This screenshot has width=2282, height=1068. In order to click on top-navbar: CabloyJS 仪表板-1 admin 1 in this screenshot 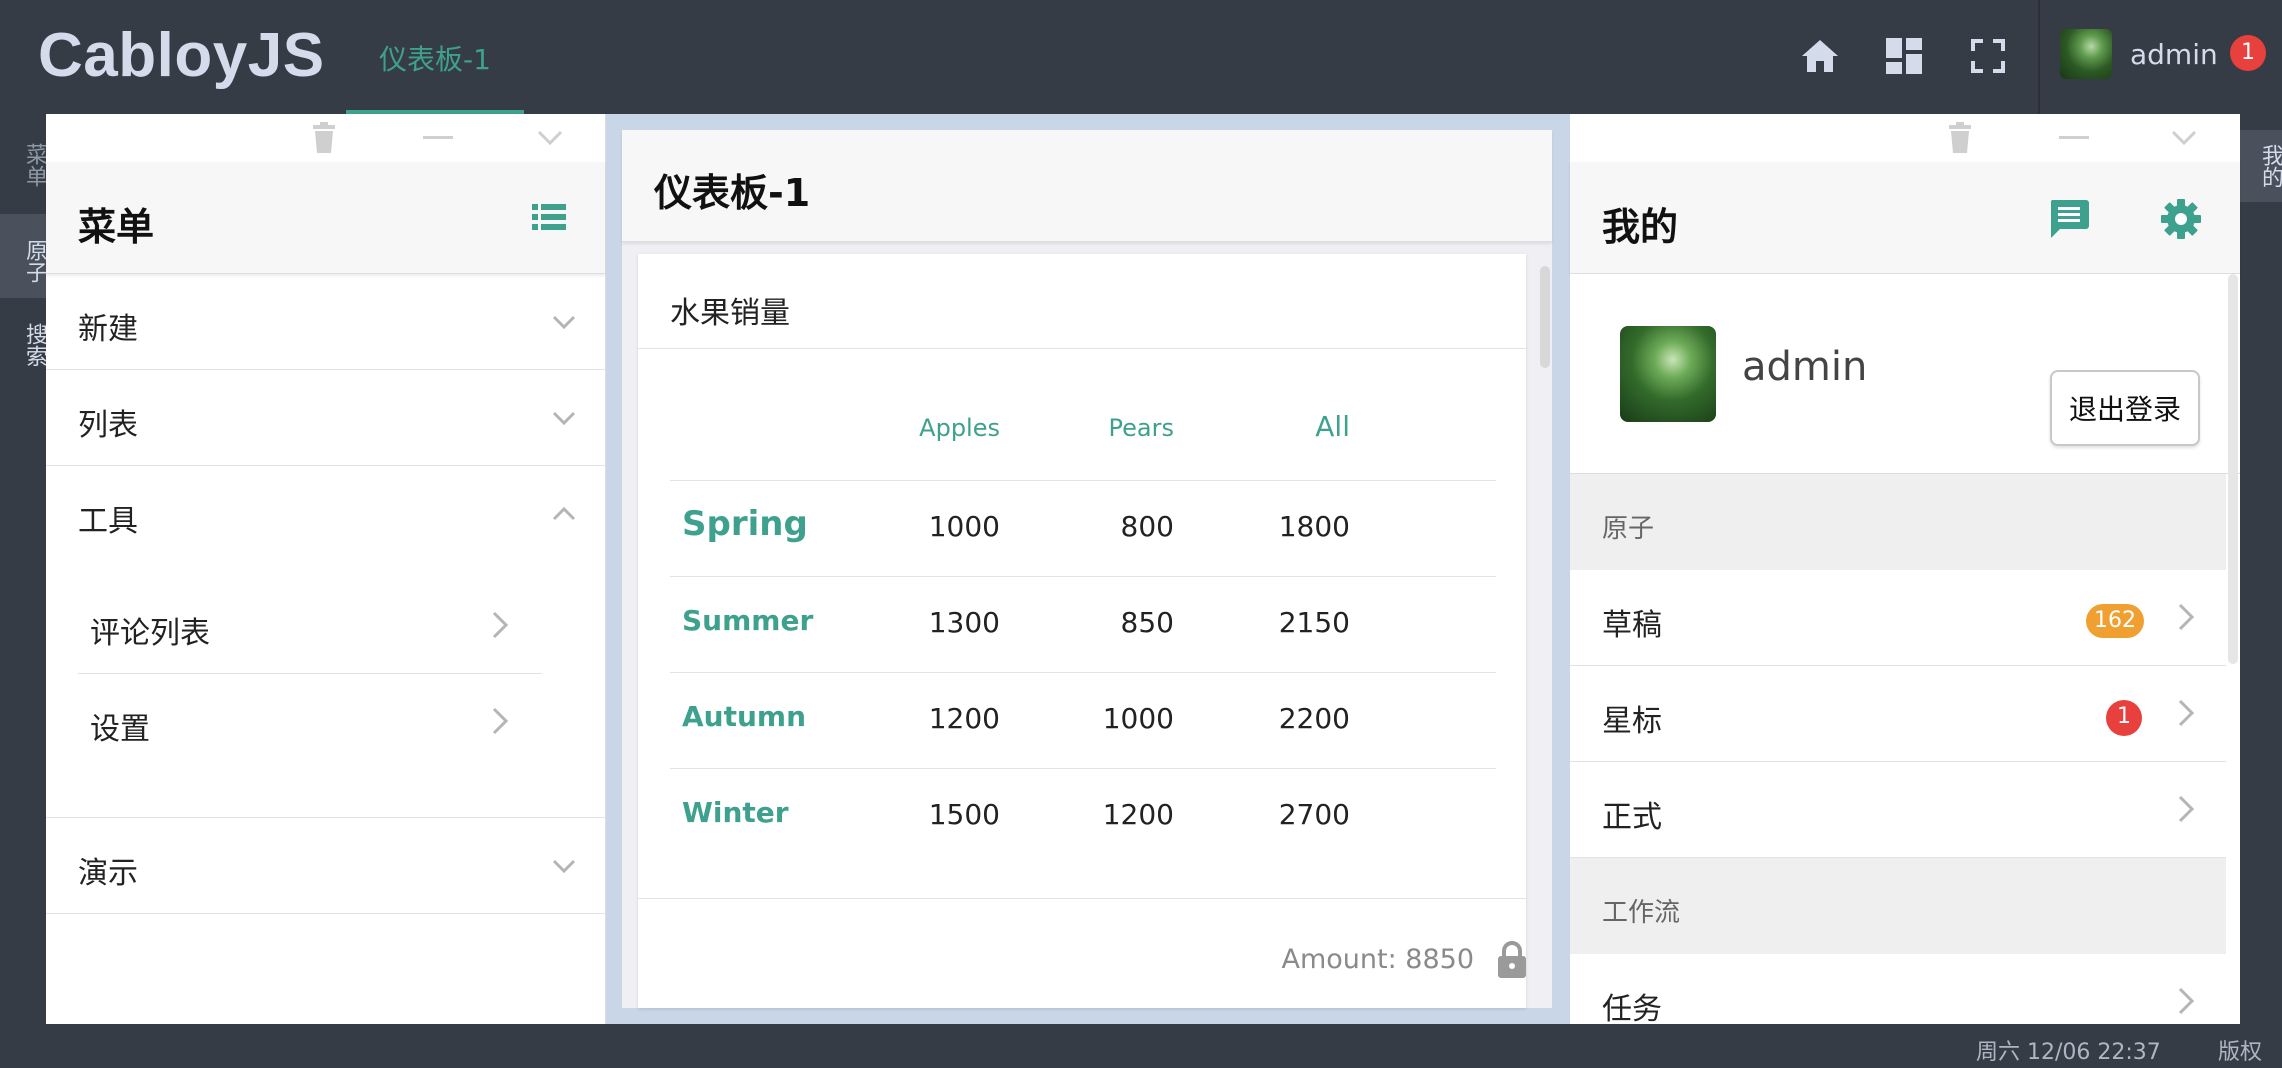, I will do `click(1141, 57)`.